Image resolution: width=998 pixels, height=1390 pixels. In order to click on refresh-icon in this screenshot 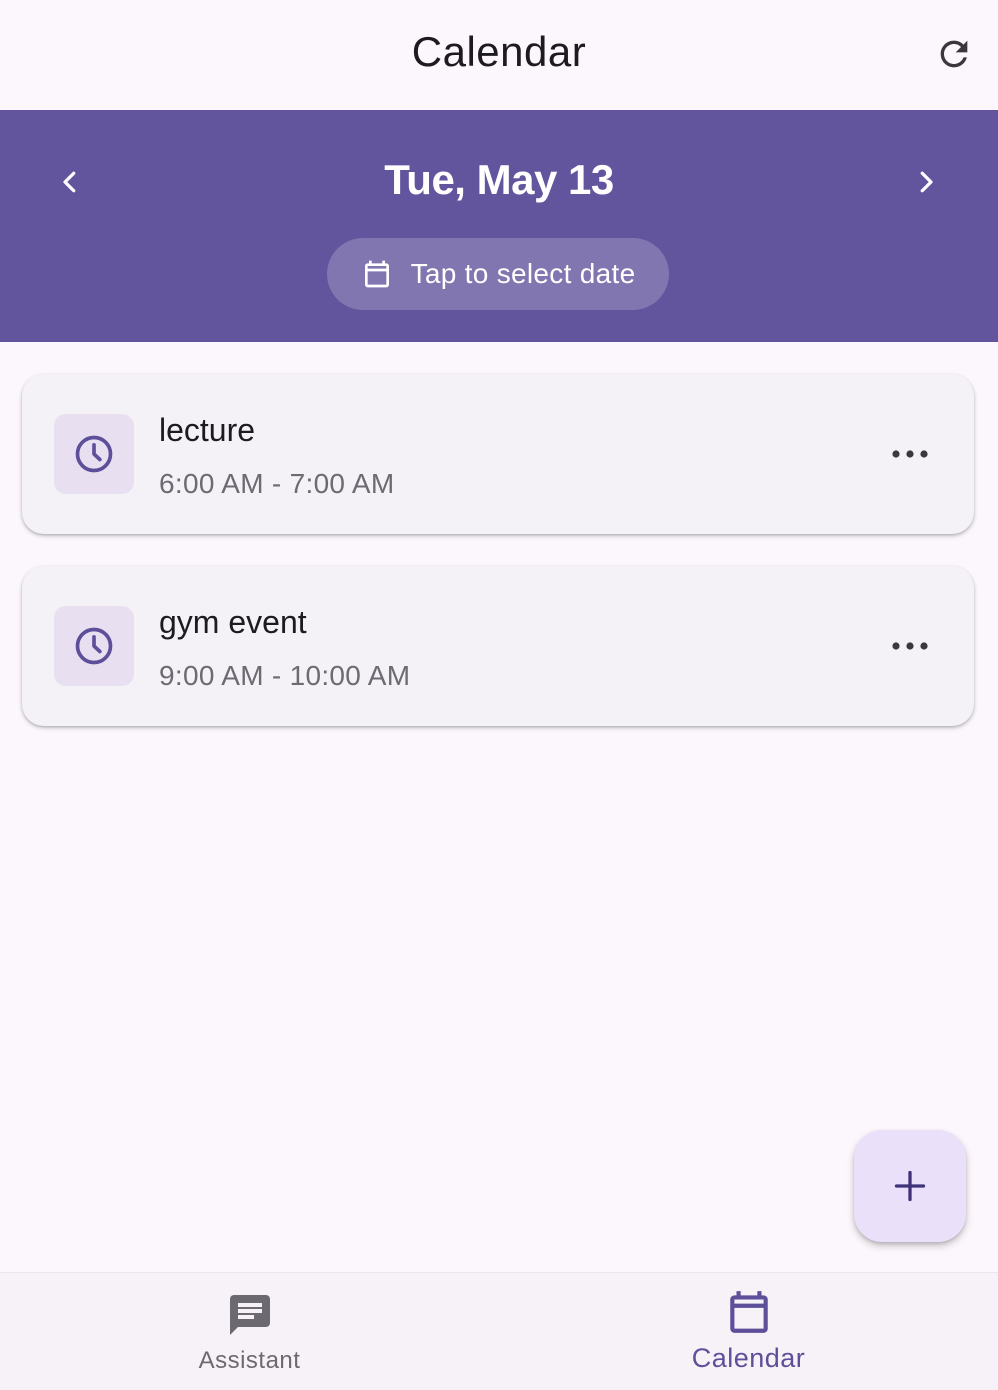, I will do `click(954, 54)`.